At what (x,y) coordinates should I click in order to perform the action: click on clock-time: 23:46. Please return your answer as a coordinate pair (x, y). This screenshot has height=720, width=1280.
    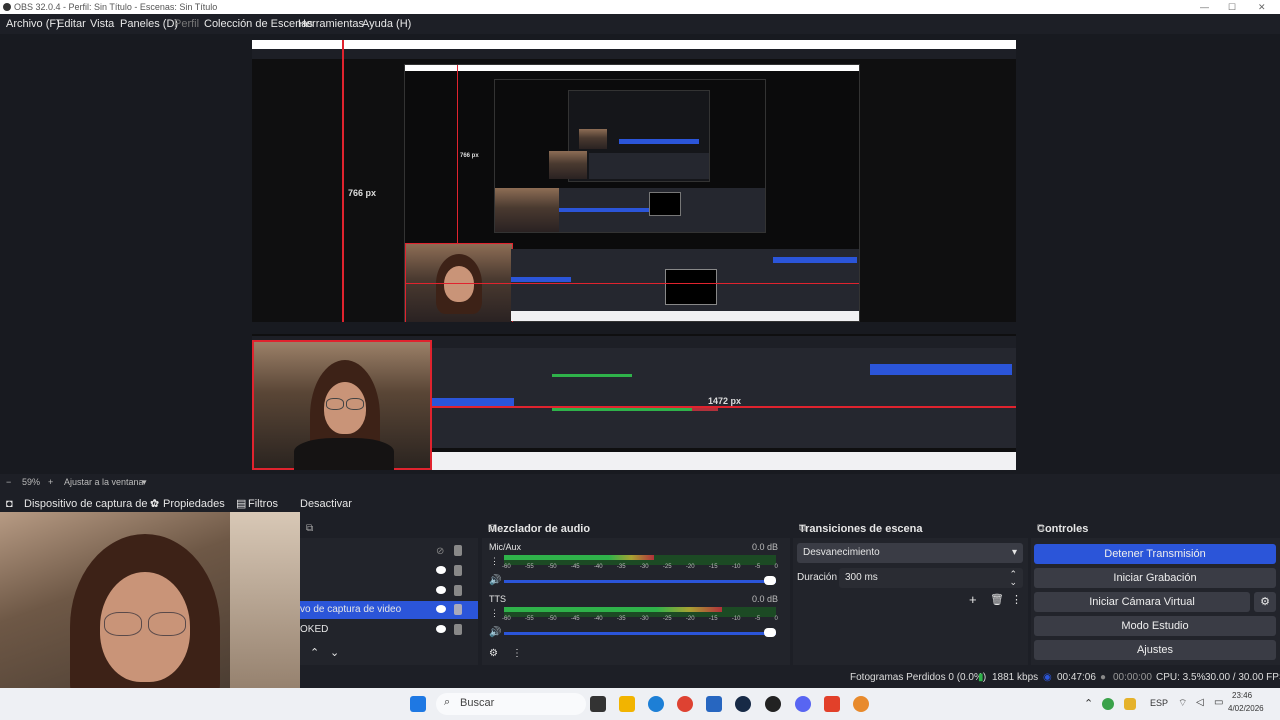
    Looking at the image, I should click on (1242, 695).